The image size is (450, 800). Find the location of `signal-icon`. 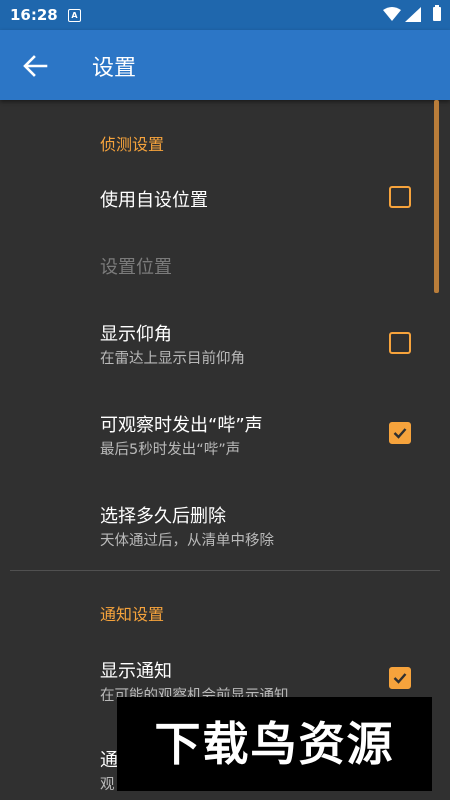

signal-icon is located at coordinates (413, 14).